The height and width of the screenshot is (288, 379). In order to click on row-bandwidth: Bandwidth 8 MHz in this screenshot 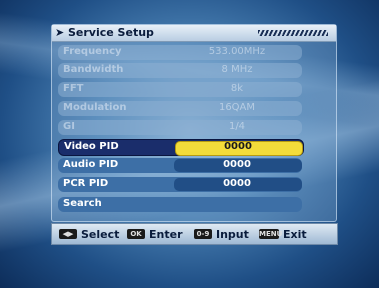, I will do `click(180, 70)`.